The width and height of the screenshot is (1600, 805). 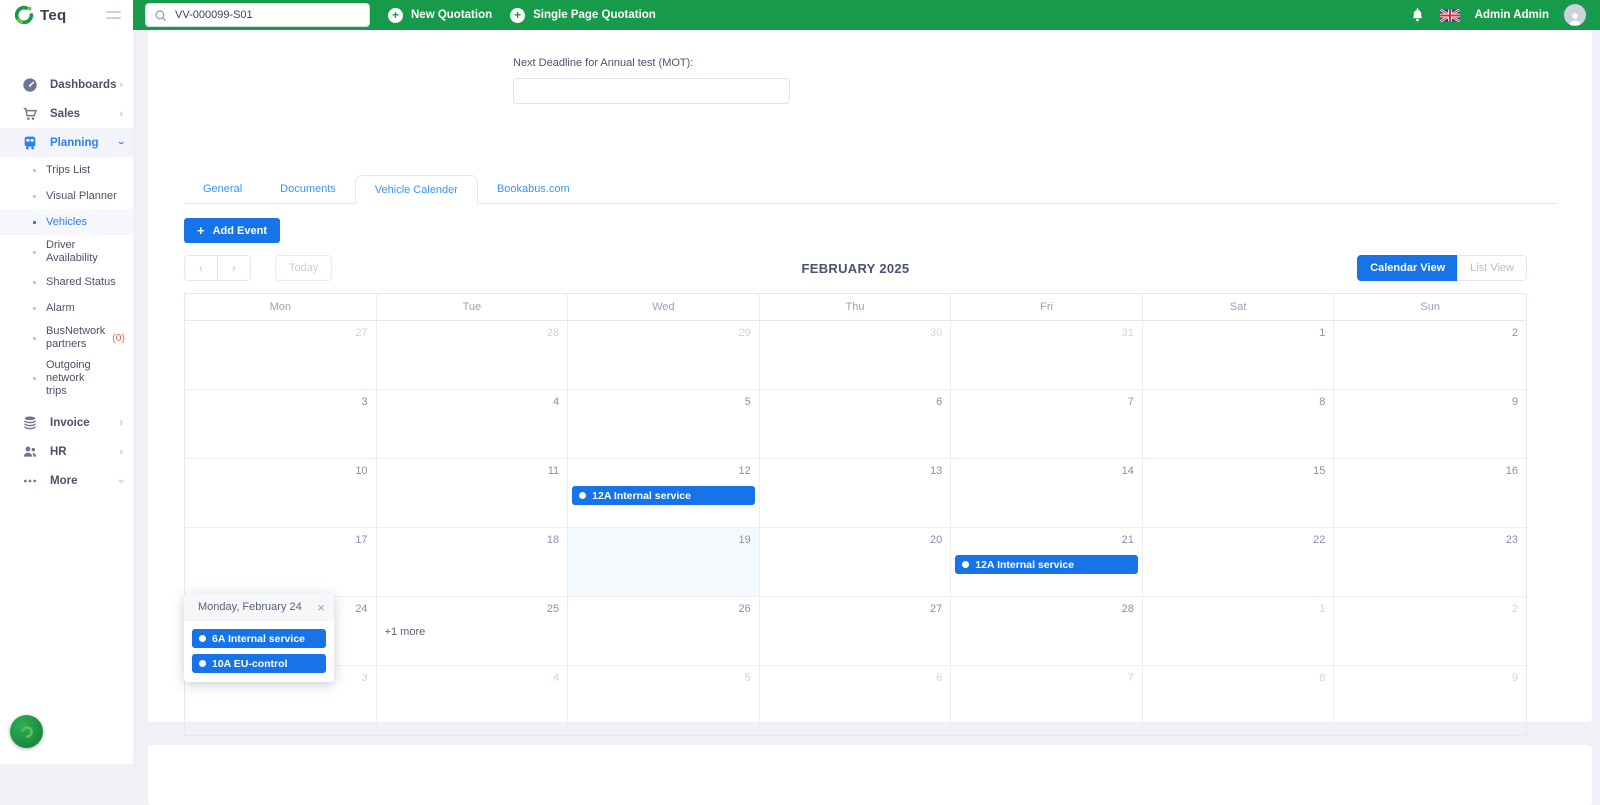 I want to click on calendar-day-cell: 29, so click(x=664, y=355).